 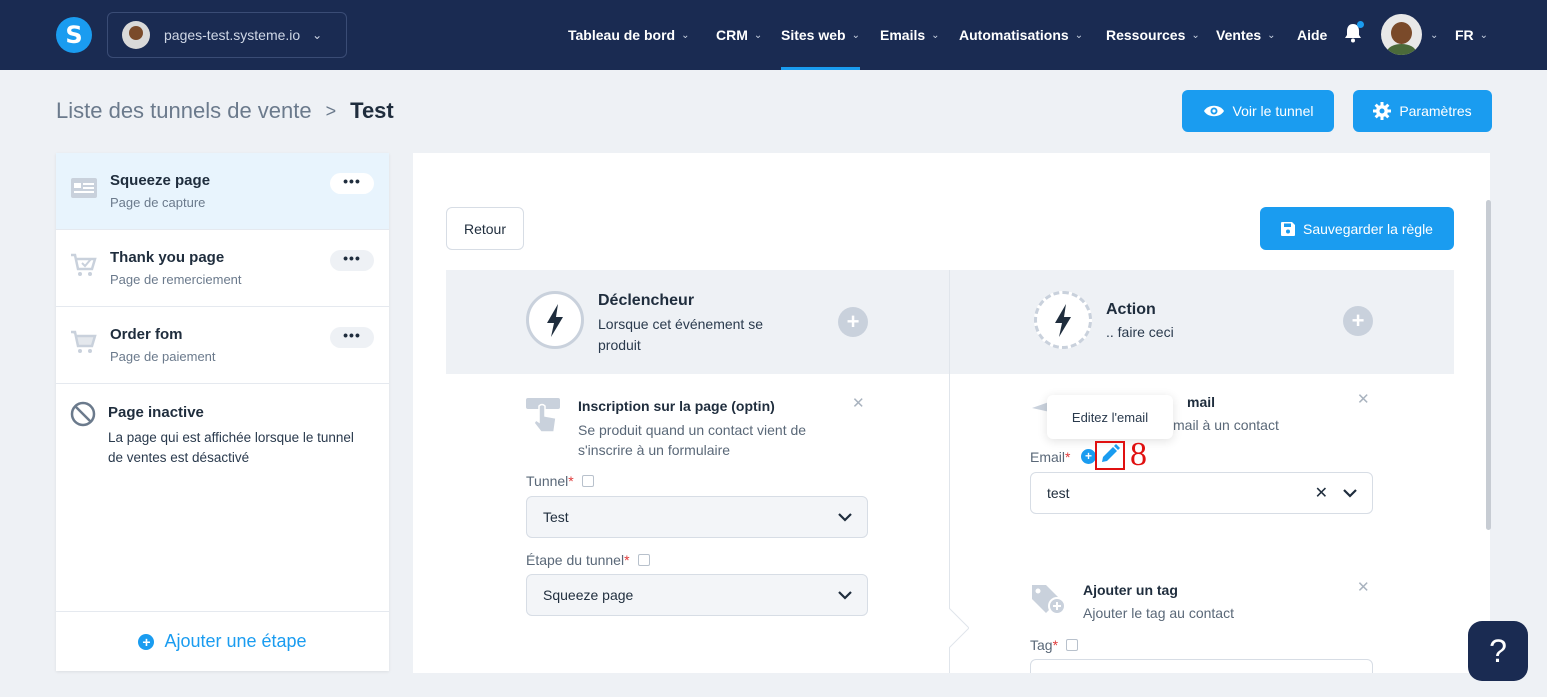 I want to click on breadcrumb-parent-link: Liste des tunnels de vente, so click(x=184, y=111).